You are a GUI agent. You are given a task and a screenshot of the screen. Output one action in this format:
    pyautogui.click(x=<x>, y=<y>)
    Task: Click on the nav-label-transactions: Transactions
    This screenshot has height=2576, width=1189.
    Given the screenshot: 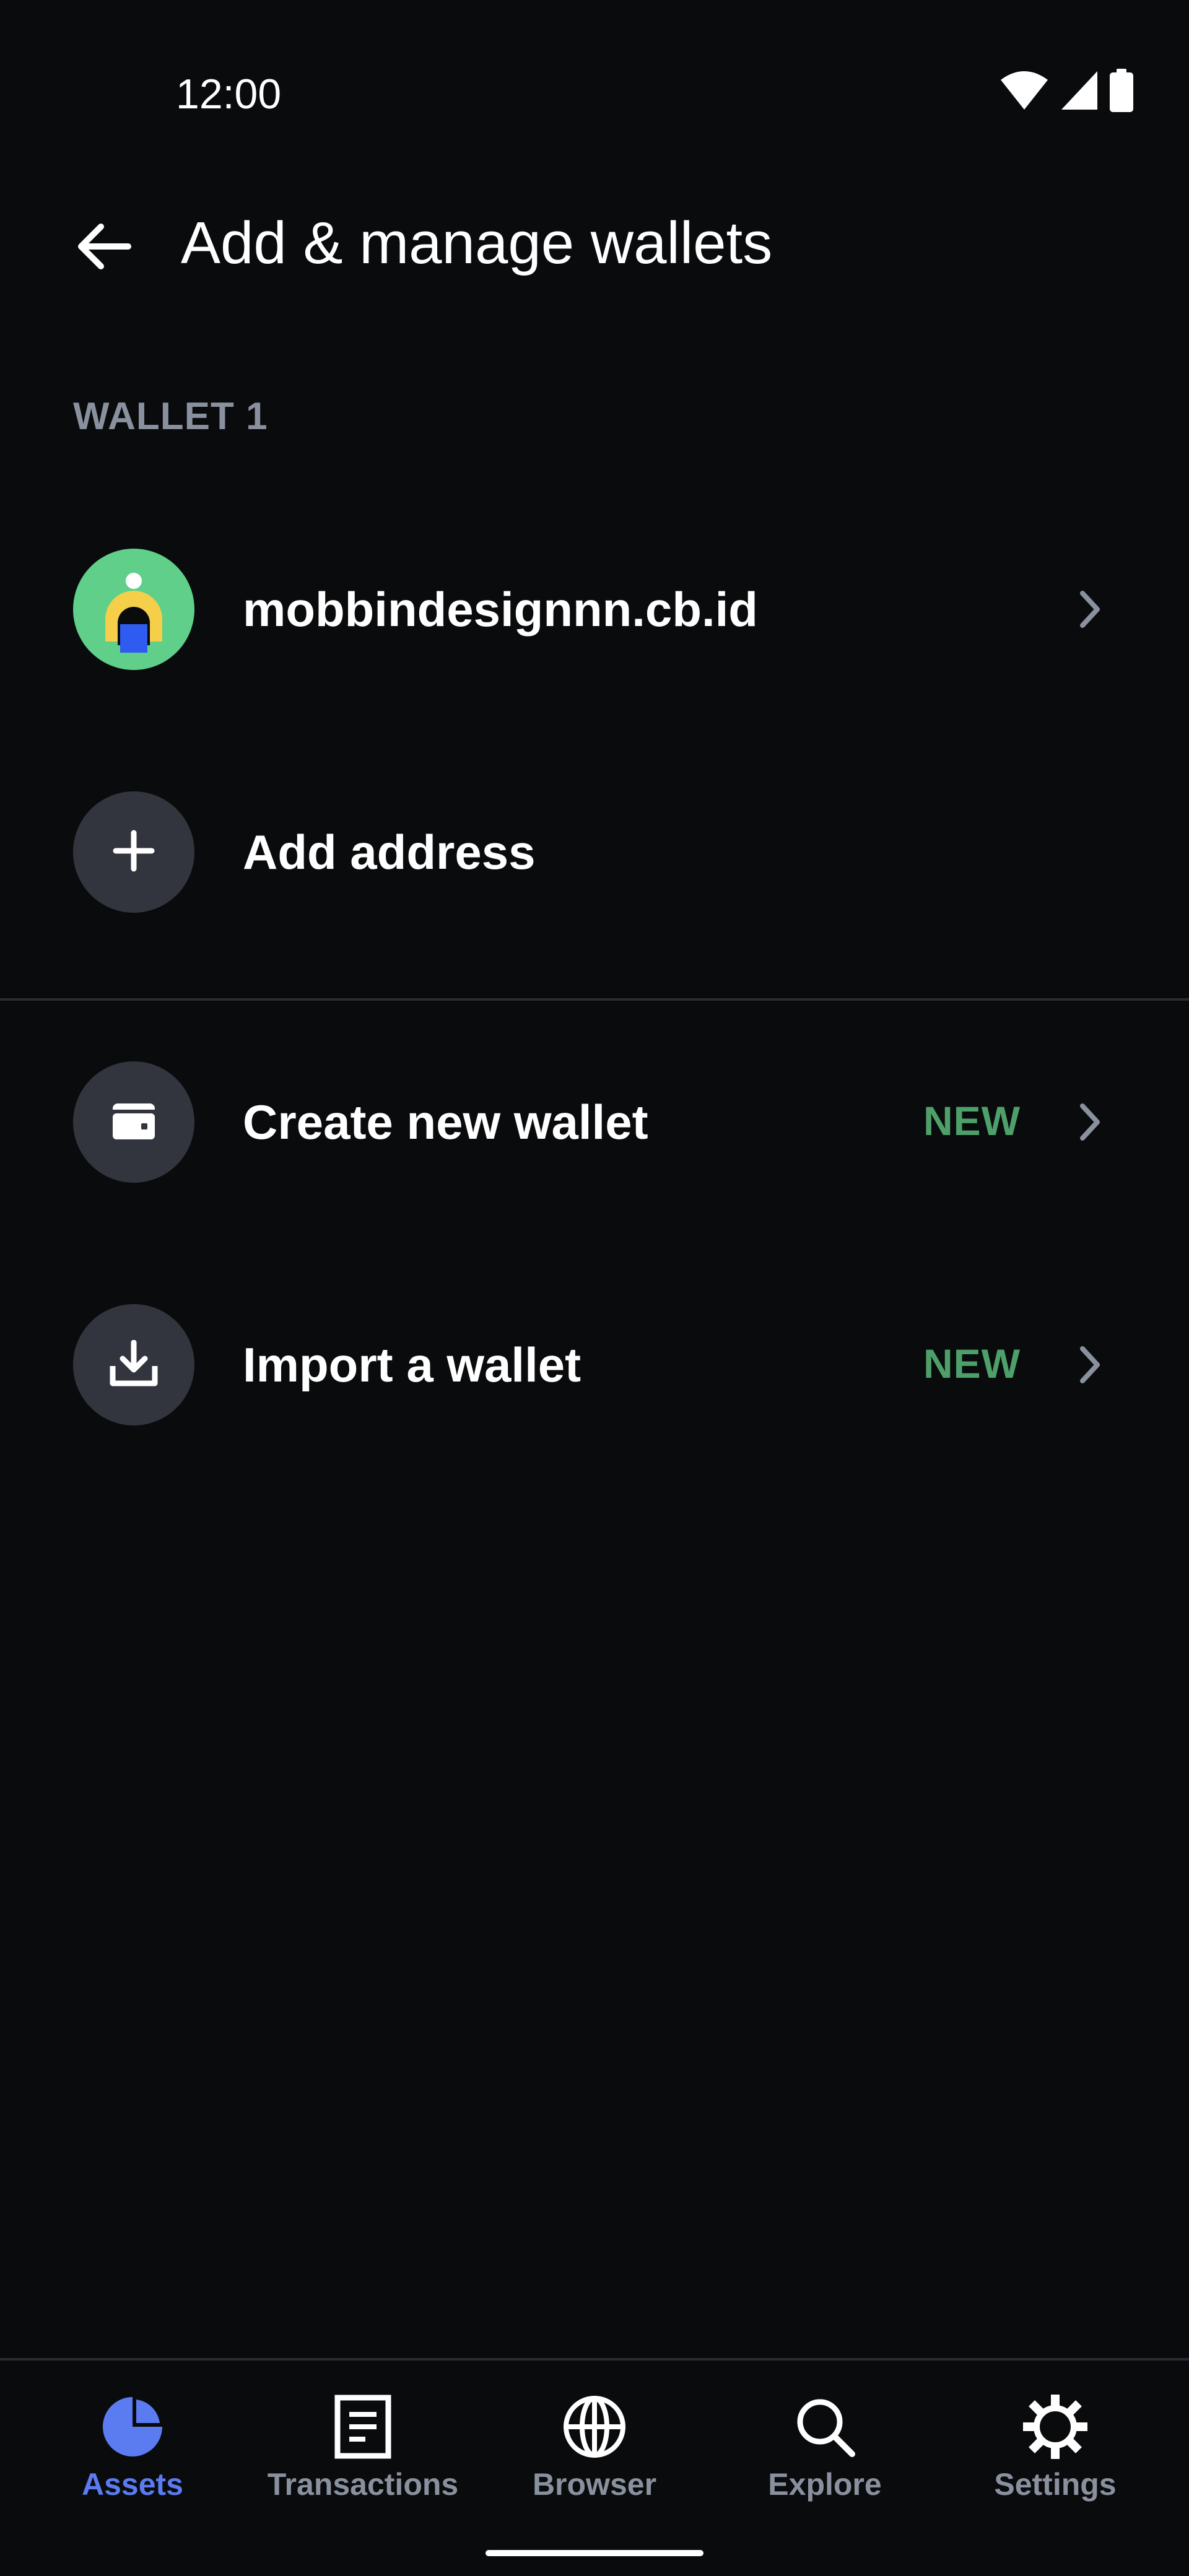 What is the action you would take?
    pyautogui.click(x=363, y=2484)
    